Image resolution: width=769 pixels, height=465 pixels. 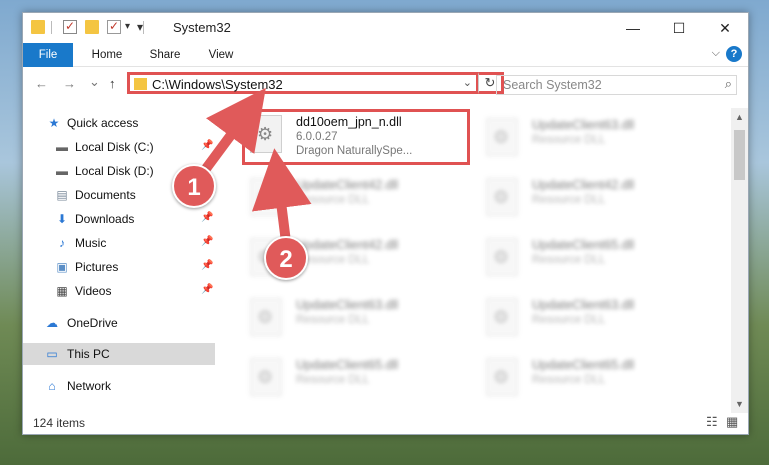 What do you see at coordinates (119, 123) in the screenshot?
I see `sidebar-item-quick-access: ★ Quick access` at bounding box center [119, 123].